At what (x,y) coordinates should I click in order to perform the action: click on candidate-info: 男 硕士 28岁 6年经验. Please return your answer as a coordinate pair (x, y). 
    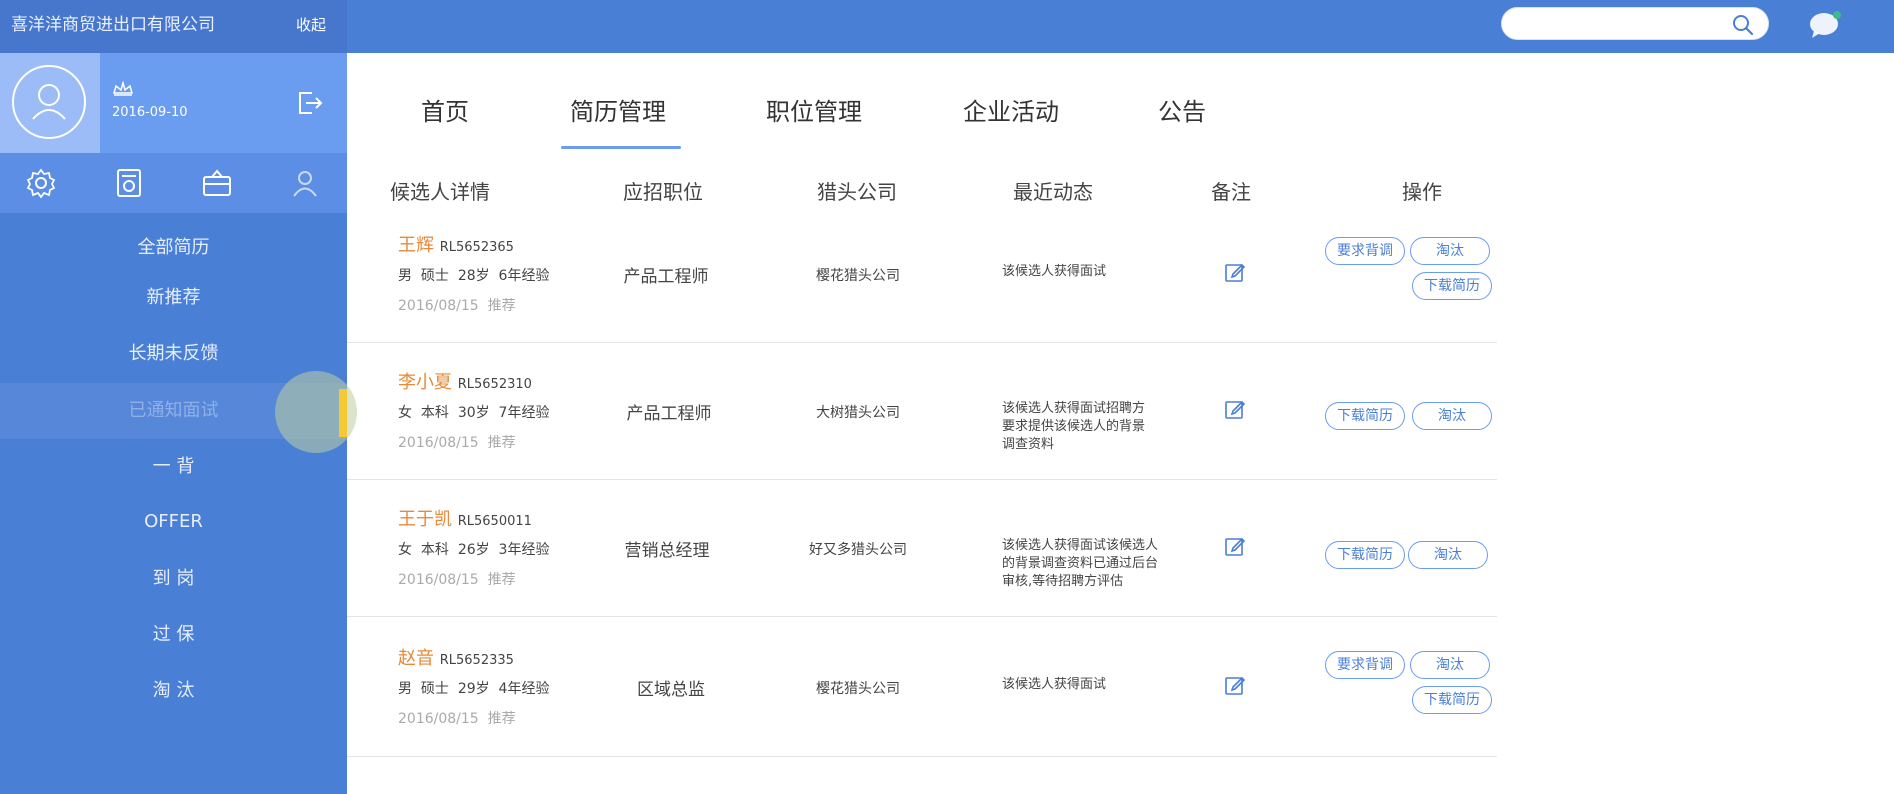
    Looking at the image, I should click on (474, 276).